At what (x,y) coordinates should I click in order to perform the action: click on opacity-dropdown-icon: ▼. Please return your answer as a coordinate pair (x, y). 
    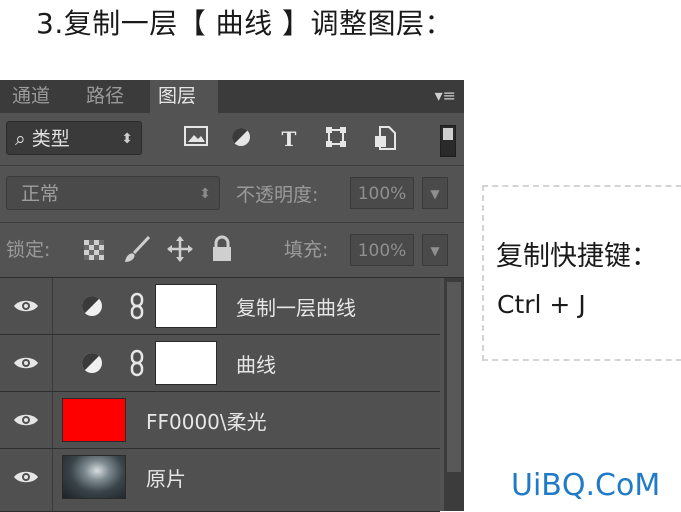
    Looking at the image, I should click on (435, 193).